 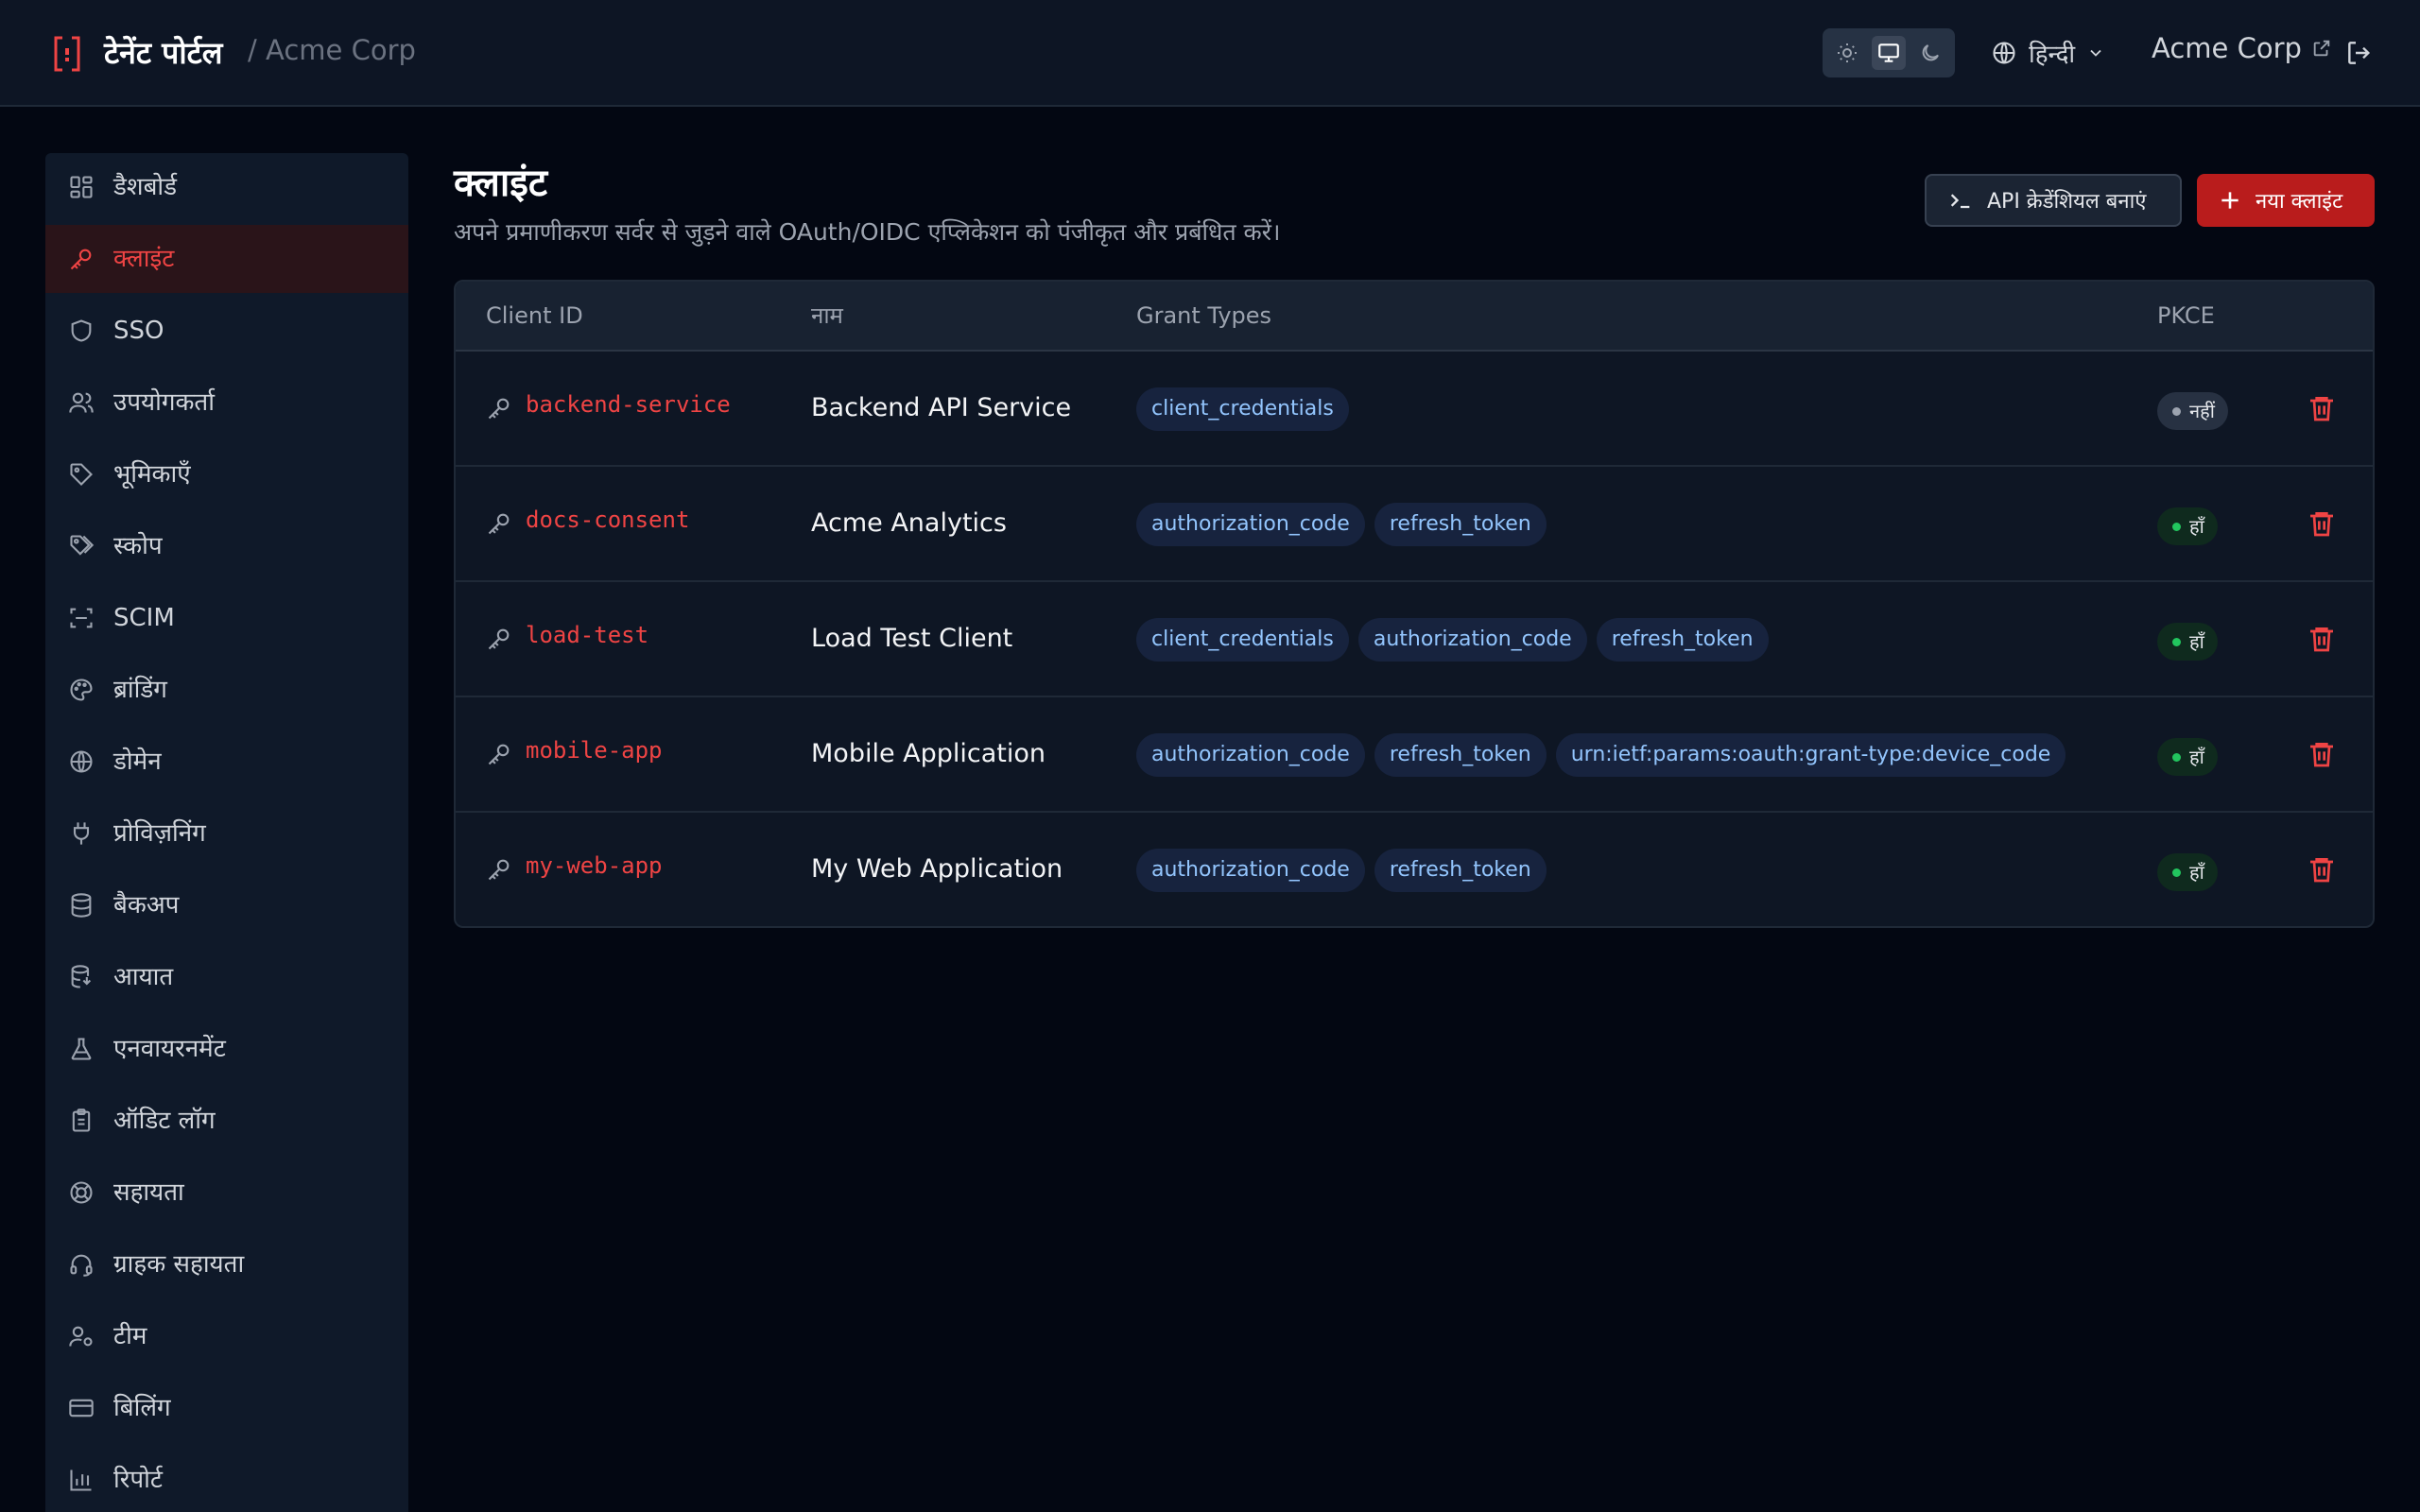 I want to click on client-id-cell: my-web-app, so click(x=575, y=869).